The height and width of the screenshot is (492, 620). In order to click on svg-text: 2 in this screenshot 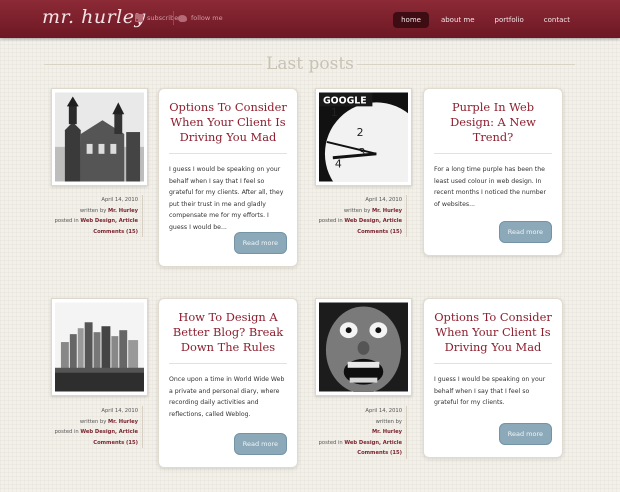, I will do `click(360, 132)`.